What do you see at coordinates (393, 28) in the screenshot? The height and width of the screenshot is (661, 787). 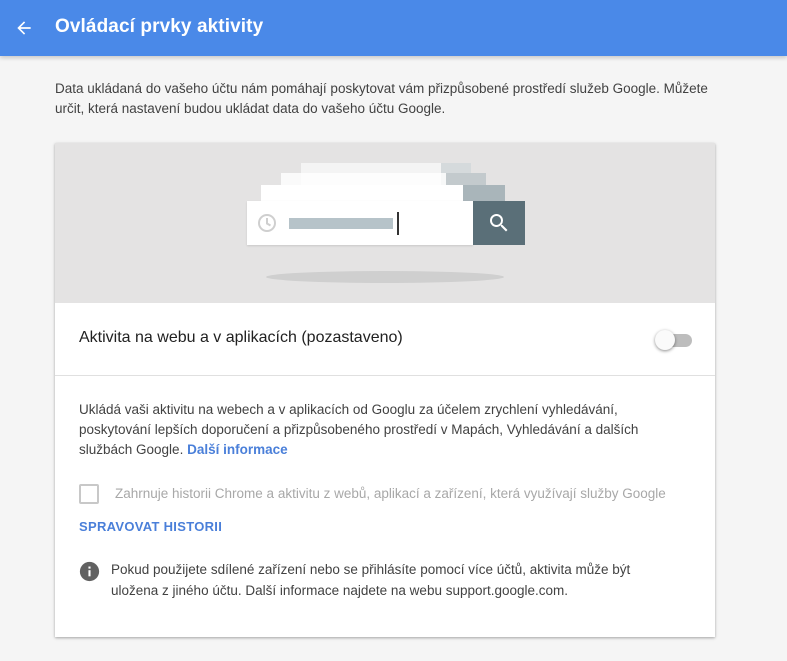 I see `app-bar: Ovládací prvky aktivity` at bounding box center [393, 28].